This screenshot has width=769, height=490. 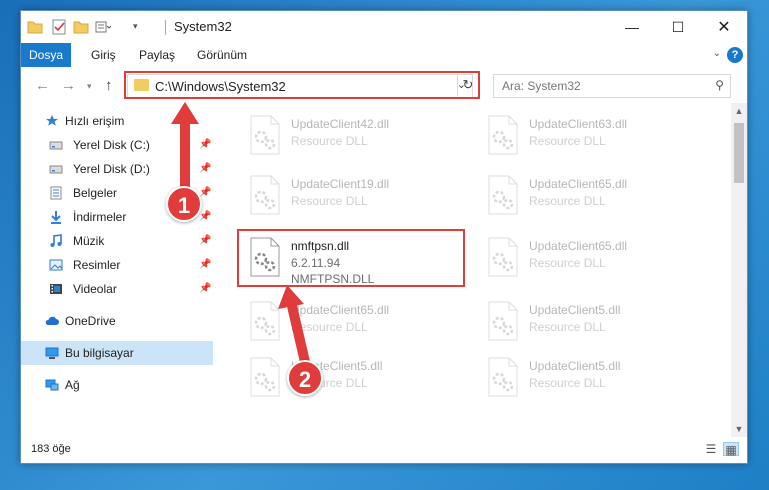 What do you see at coordinates (184, 204) in the screenshot?
I see `step-1-badge: 1` at bounding box center [184, 204].